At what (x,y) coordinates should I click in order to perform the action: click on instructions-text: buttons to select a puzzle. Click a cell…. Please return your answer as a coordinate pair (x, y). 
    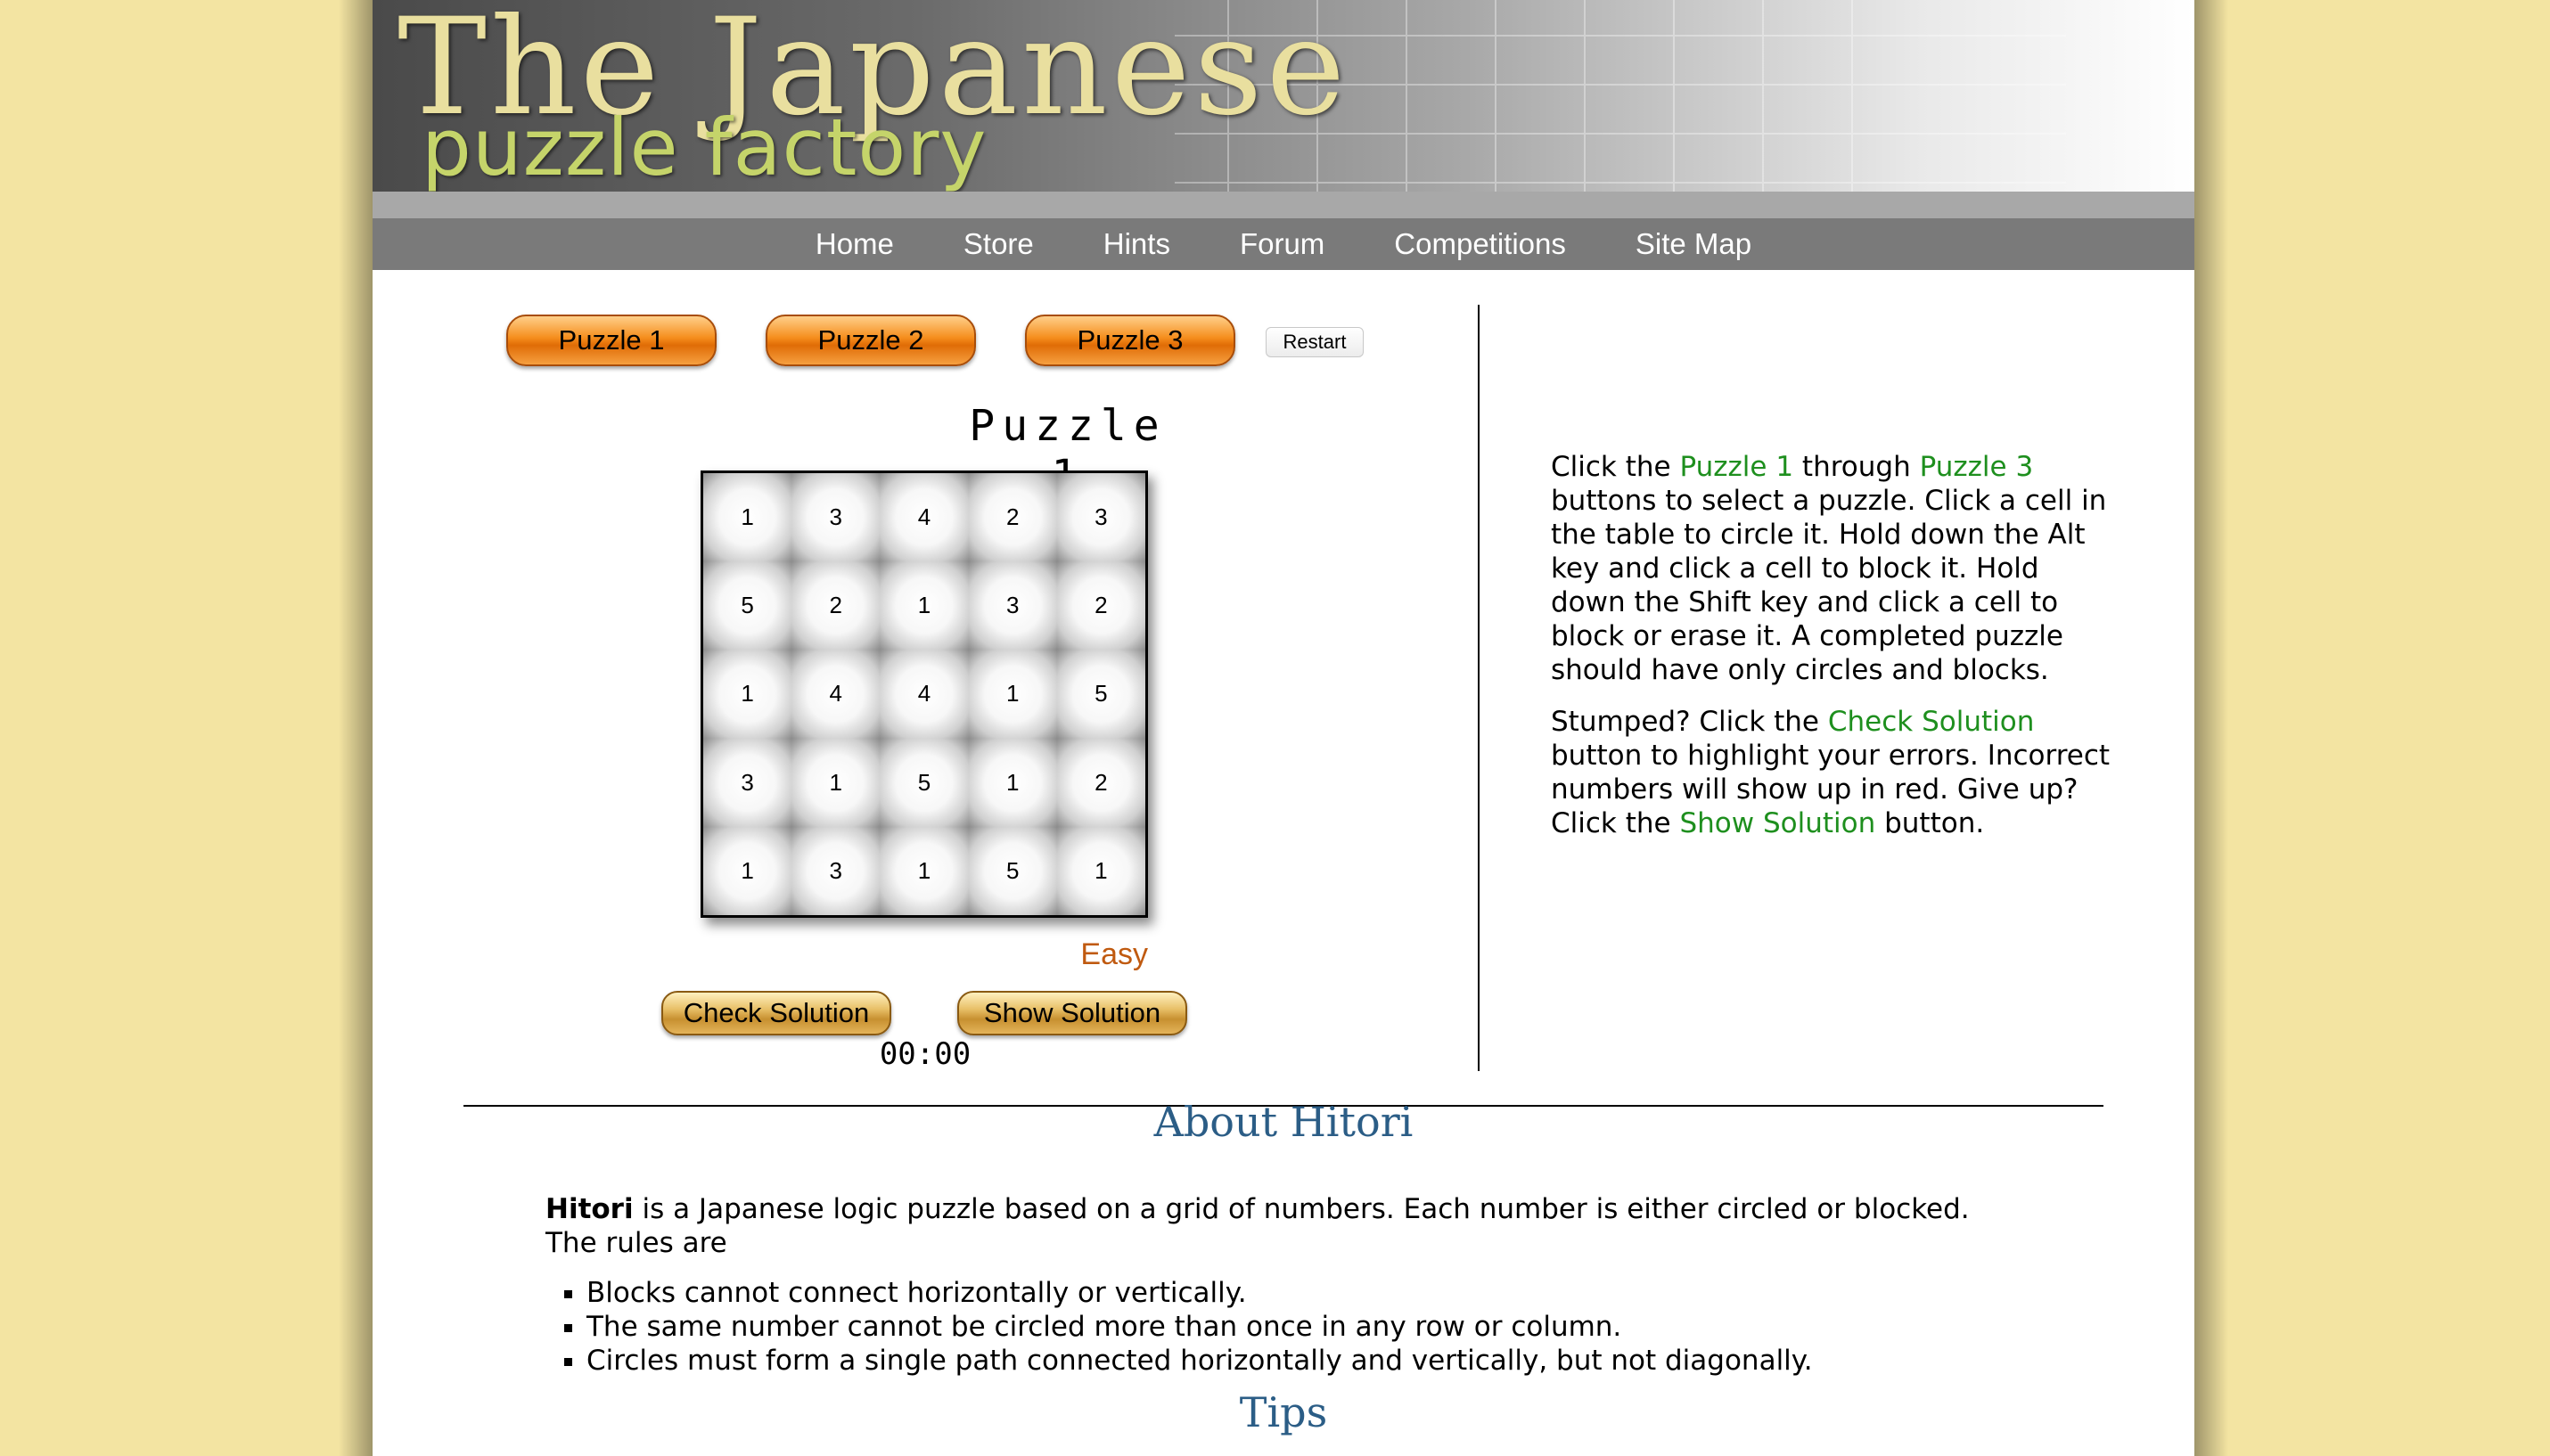
    Looking at the image, I should click on (1829, 585).